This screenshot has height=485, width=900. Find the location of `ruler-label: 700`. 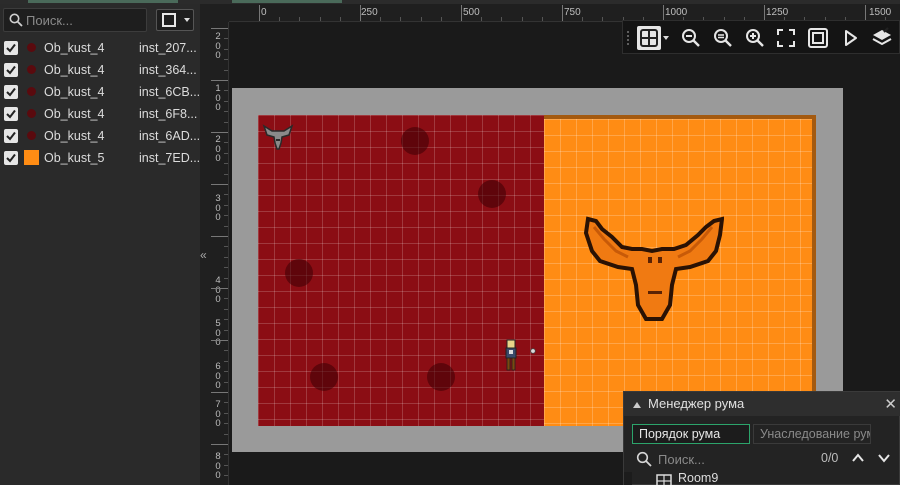

ruler-label: 700 is located at coordinates (218, 414).